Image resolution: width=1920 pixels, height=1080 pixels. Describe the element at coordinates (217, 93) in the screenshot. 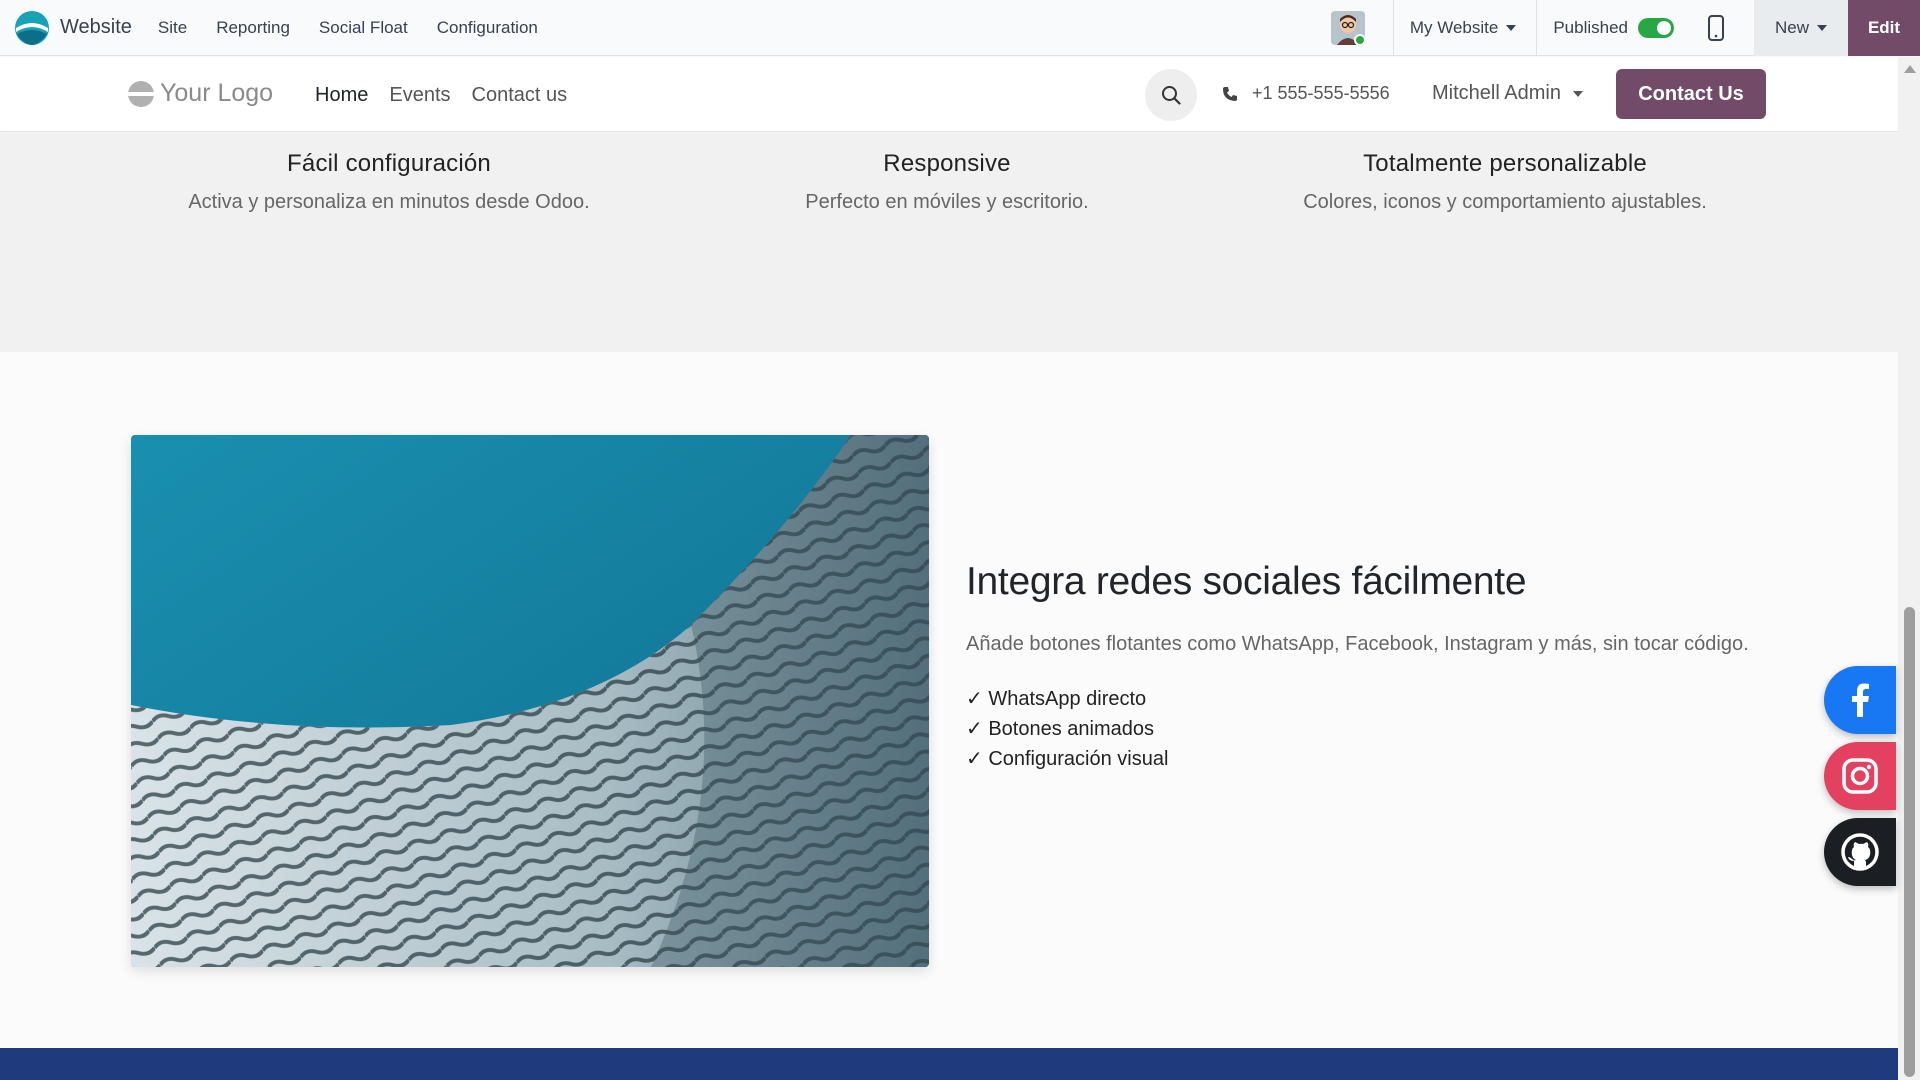

I see `logo-text: Your Logo` at that location.